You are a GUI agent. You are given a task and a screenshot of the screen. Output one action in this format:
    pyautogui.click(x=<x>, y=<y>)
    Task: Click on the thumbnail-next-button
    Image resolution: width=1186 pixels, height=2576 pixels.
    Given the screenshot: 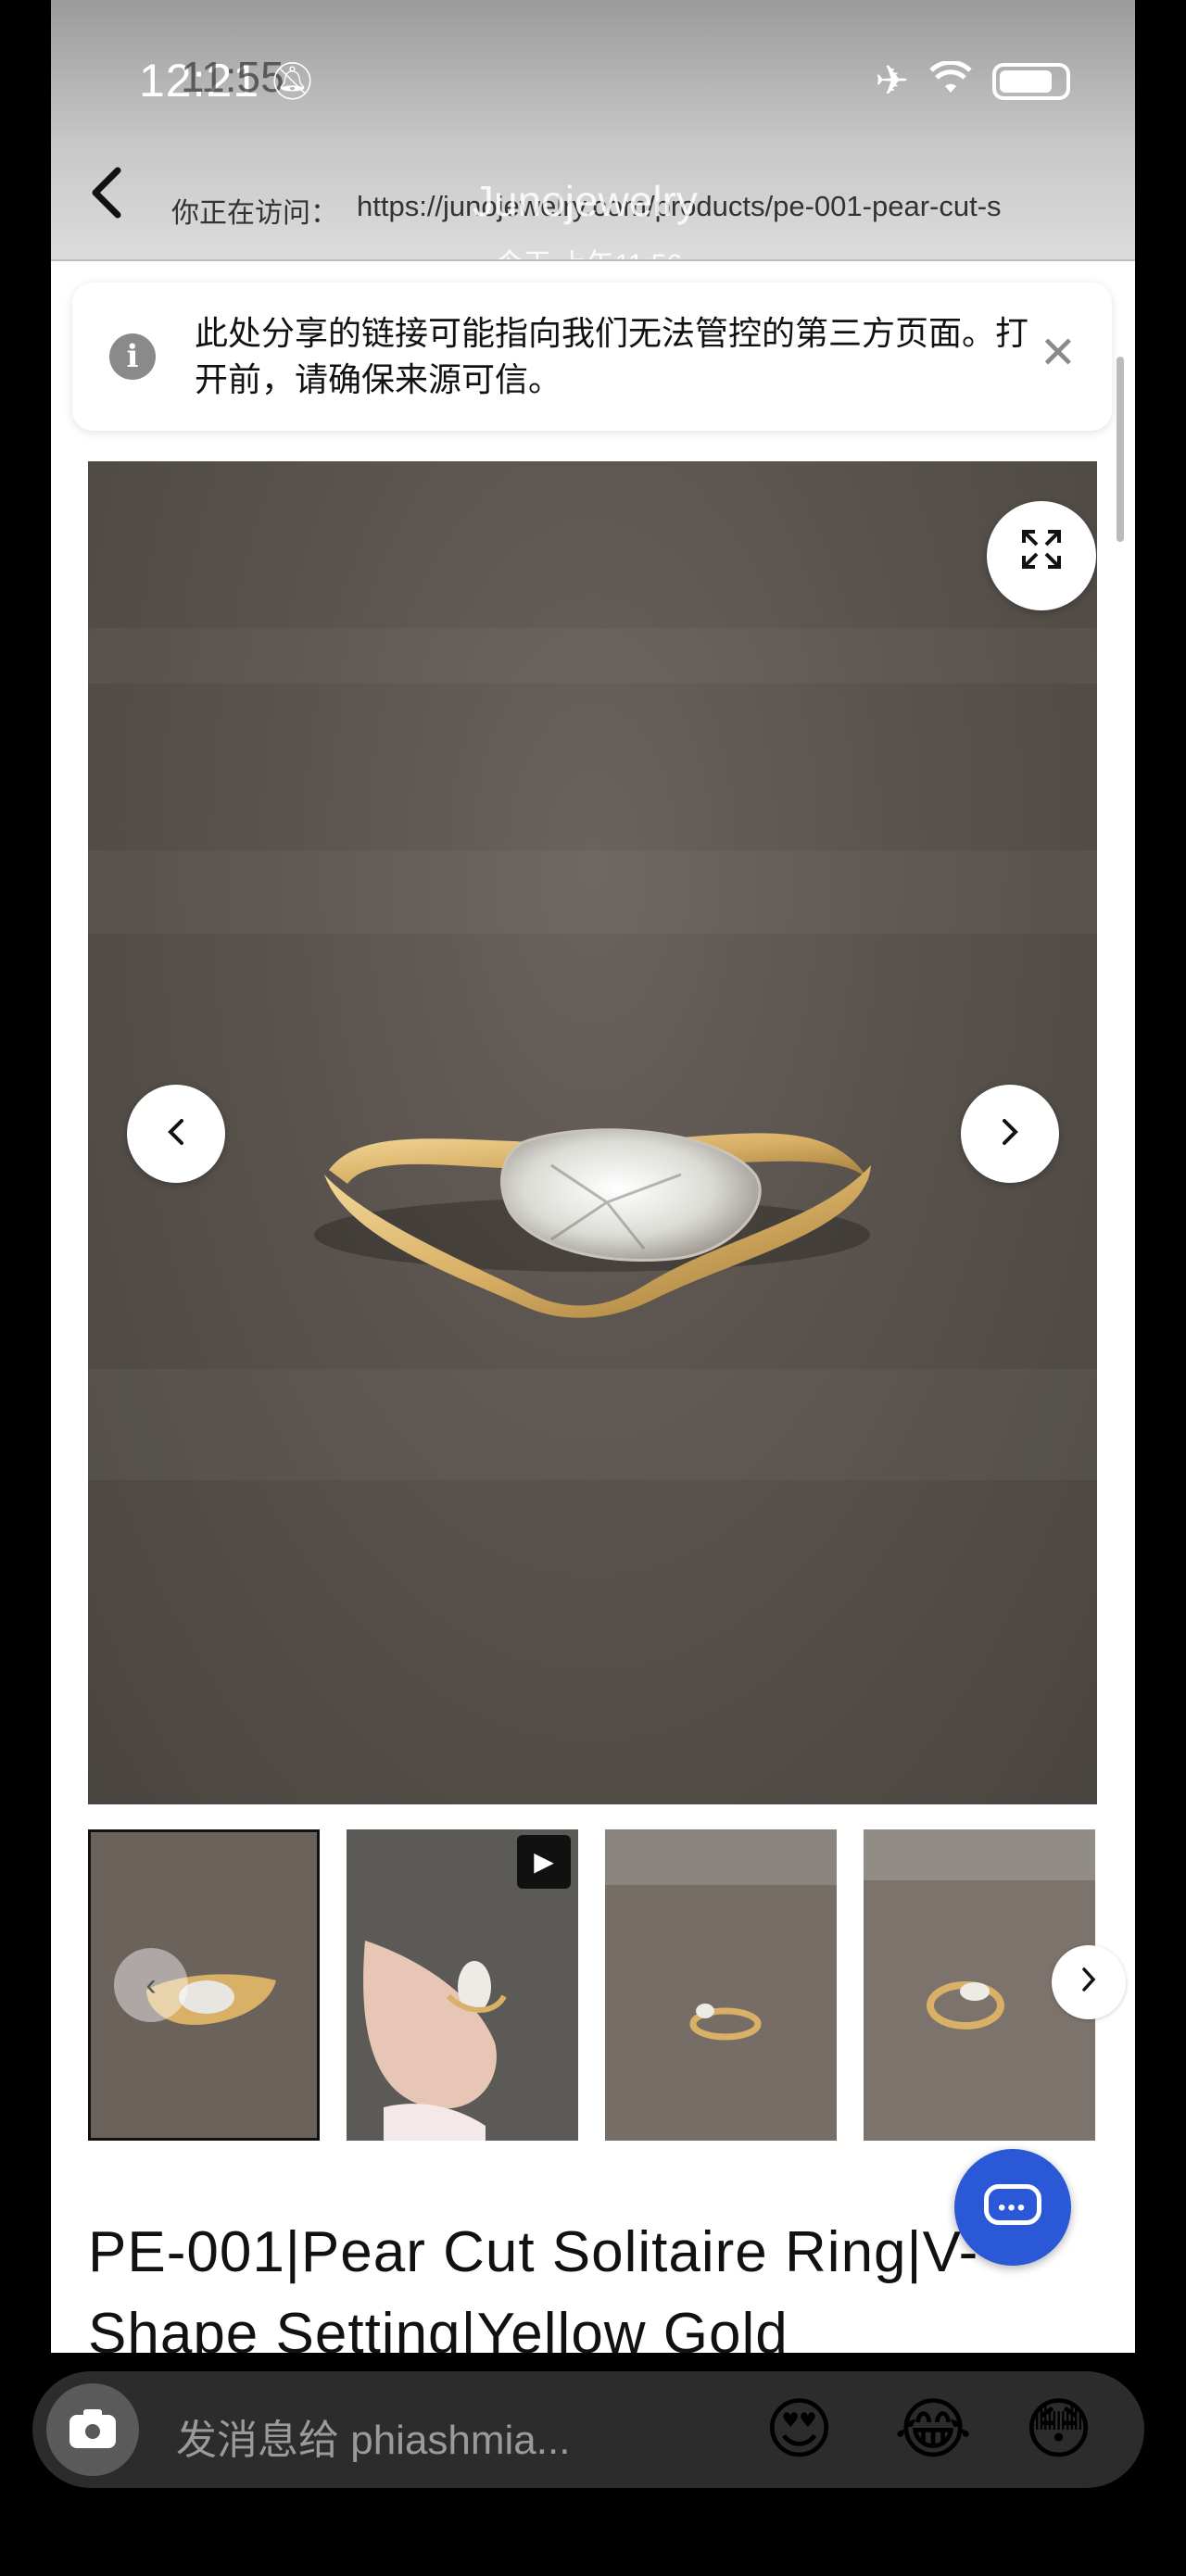 What is the action you would take?
    pyautogui.click(x=1089, y=1982)
    